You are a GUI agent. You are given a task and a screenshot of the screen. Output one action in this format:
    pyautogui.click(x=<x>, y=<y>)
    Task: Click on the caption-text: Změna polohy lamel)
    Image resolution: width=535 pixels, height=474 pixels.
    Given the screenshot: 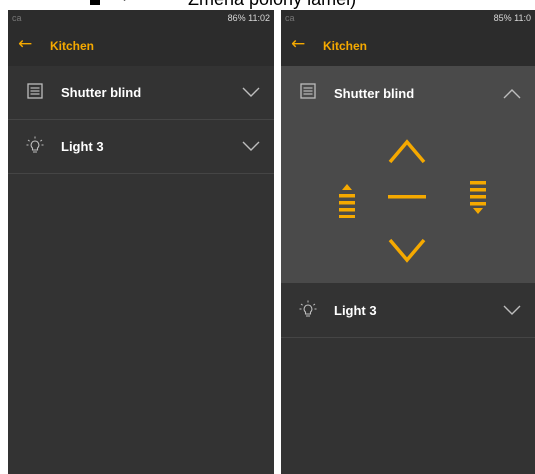 What is the action you would take?
    pyautogui.click(x=272, y=5)
    